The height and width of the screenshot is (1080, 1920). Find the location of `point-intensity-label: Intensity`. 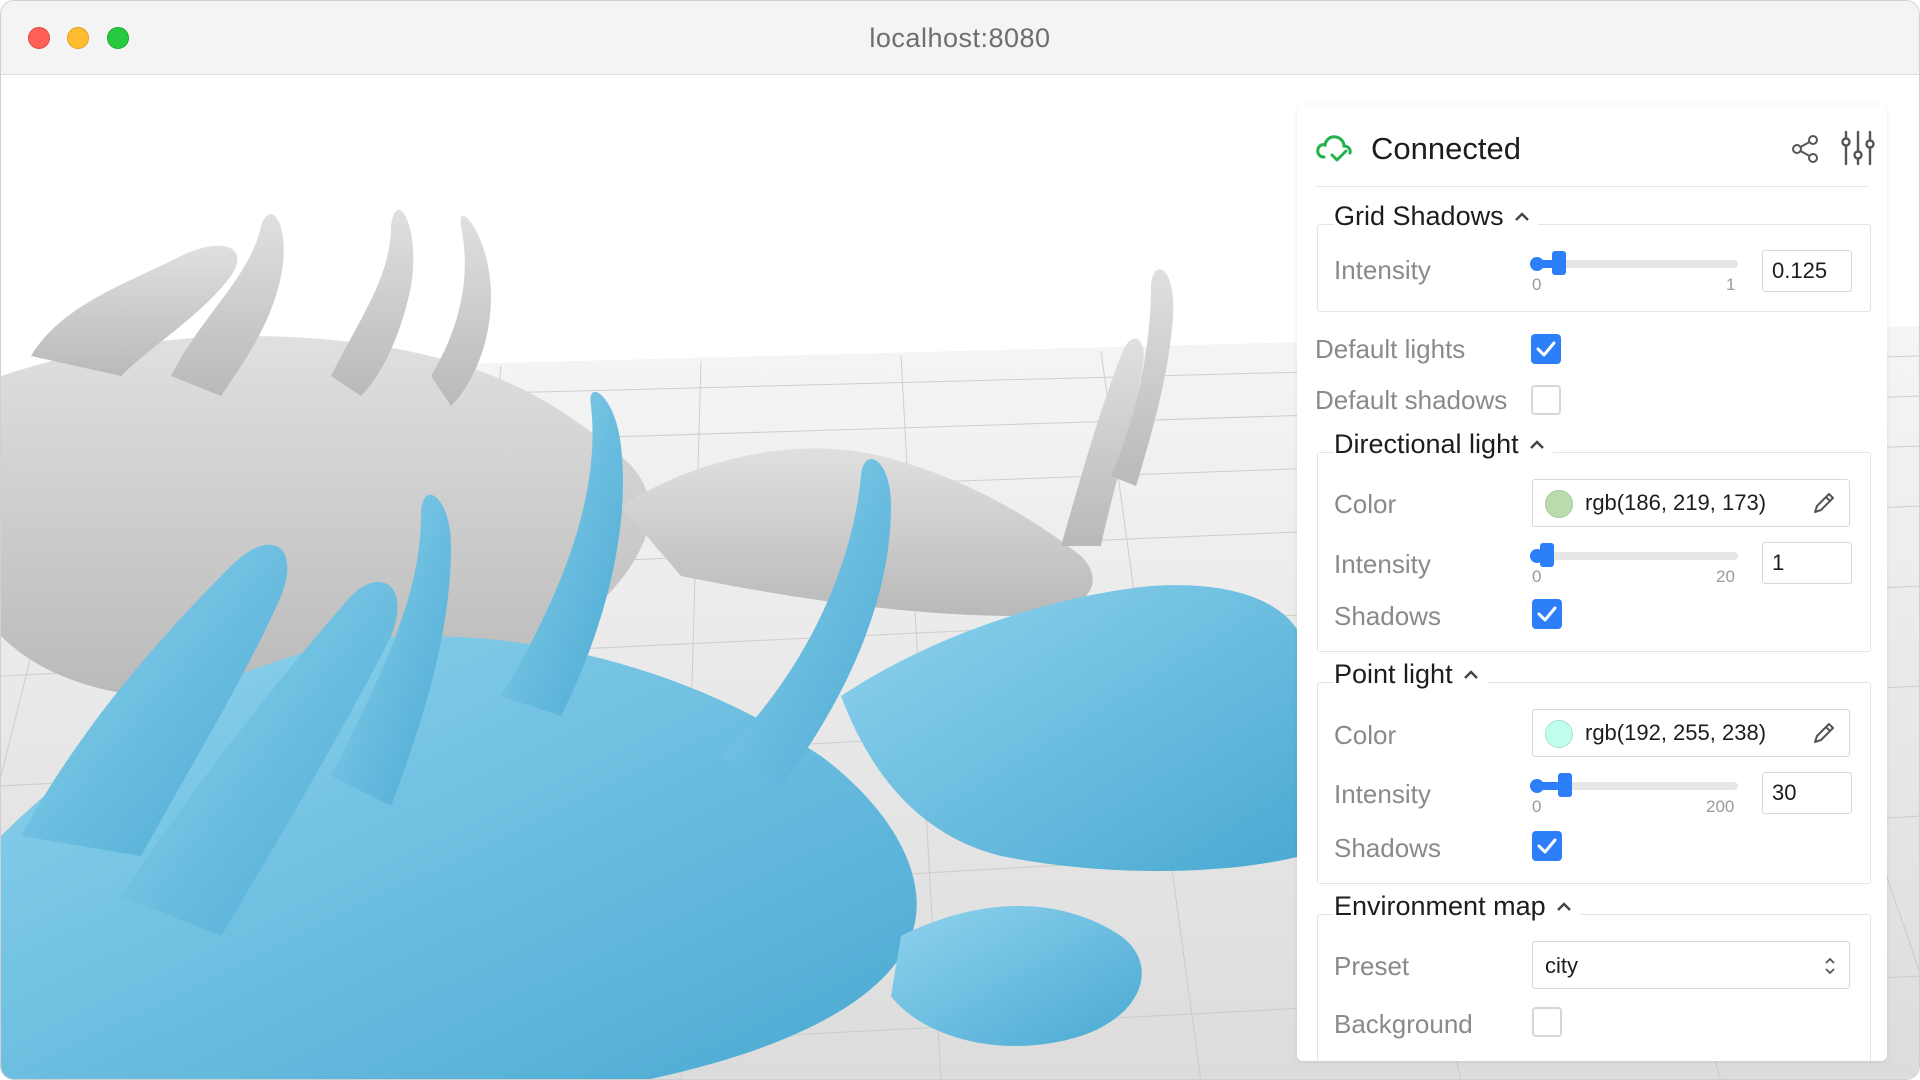

point-intensity-label: Intensity is located at coordinates (1382, 794).